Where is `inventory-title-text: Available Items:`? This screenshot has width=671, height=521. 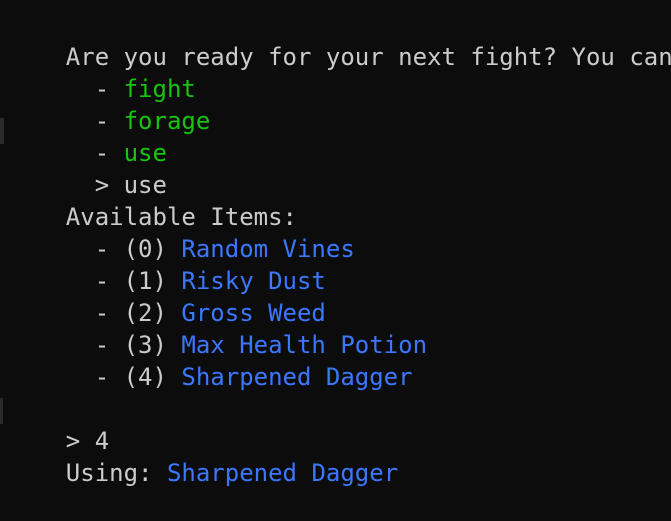
inventory-title-text: Available Items: is located at coordinates (181, 217).